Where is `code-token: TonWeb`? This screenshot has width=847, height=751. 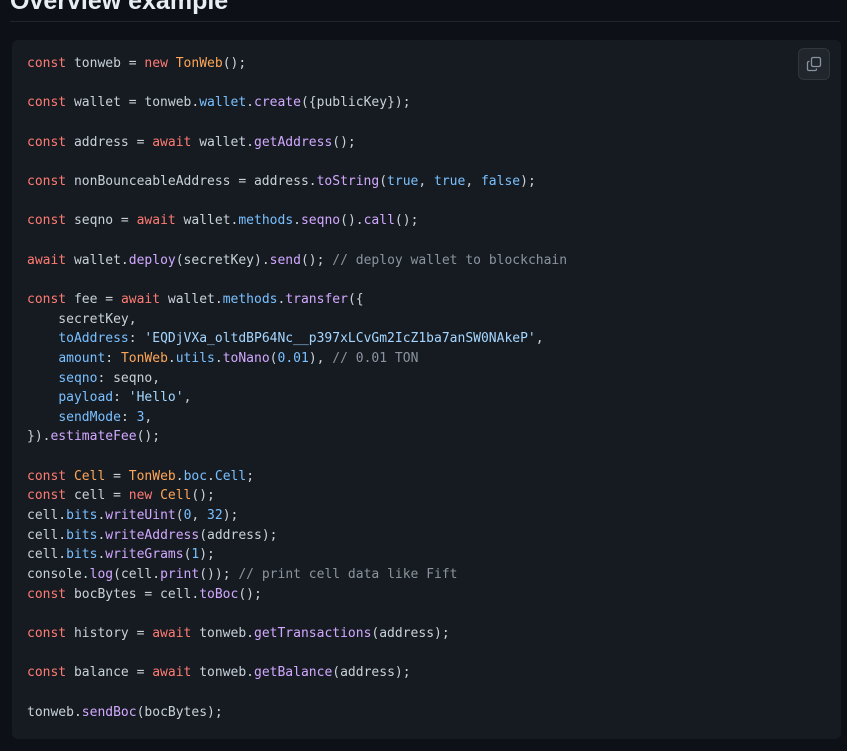
code-token: TonWeb is located at coordinates (199, 63).